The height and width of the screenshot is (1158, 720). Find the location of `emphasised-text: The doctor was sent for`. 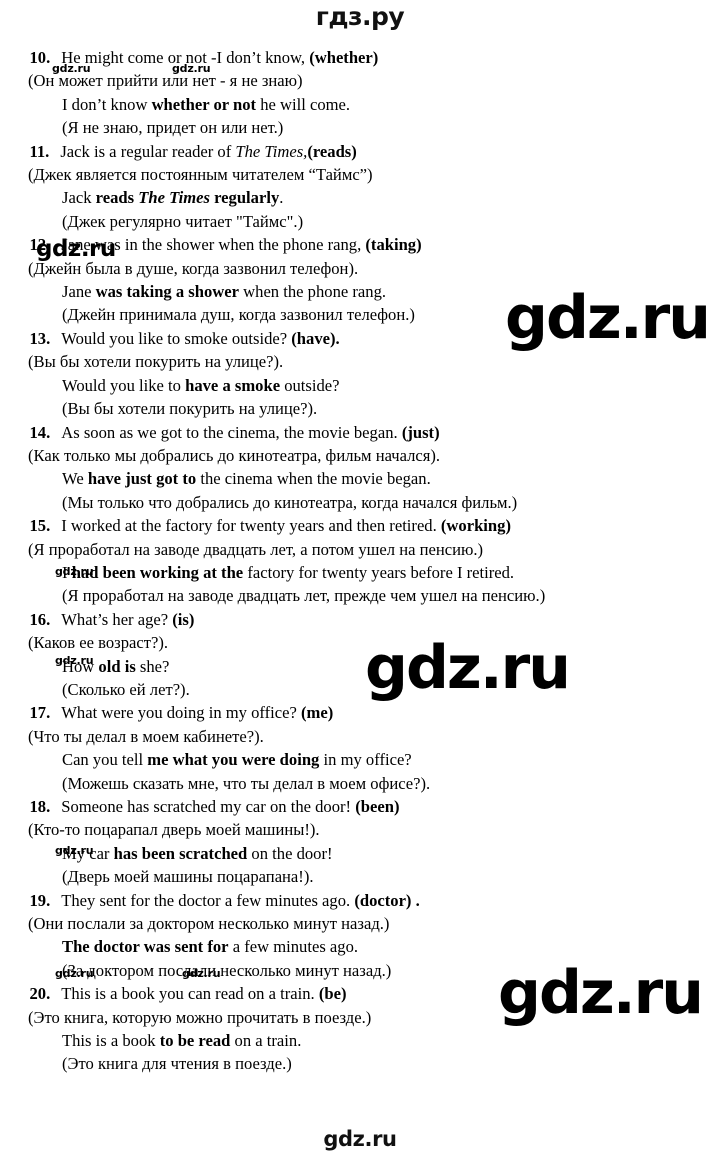

emphasised-text: The doctor was sent for is located at coordinates (145, 947).